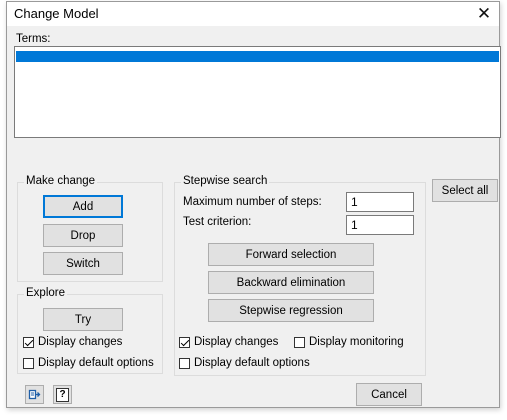 The image size is (507, 420). Describe the element at coordinates (380, 202) in the screenshot. I see `max-steps-input: 1` at that location.